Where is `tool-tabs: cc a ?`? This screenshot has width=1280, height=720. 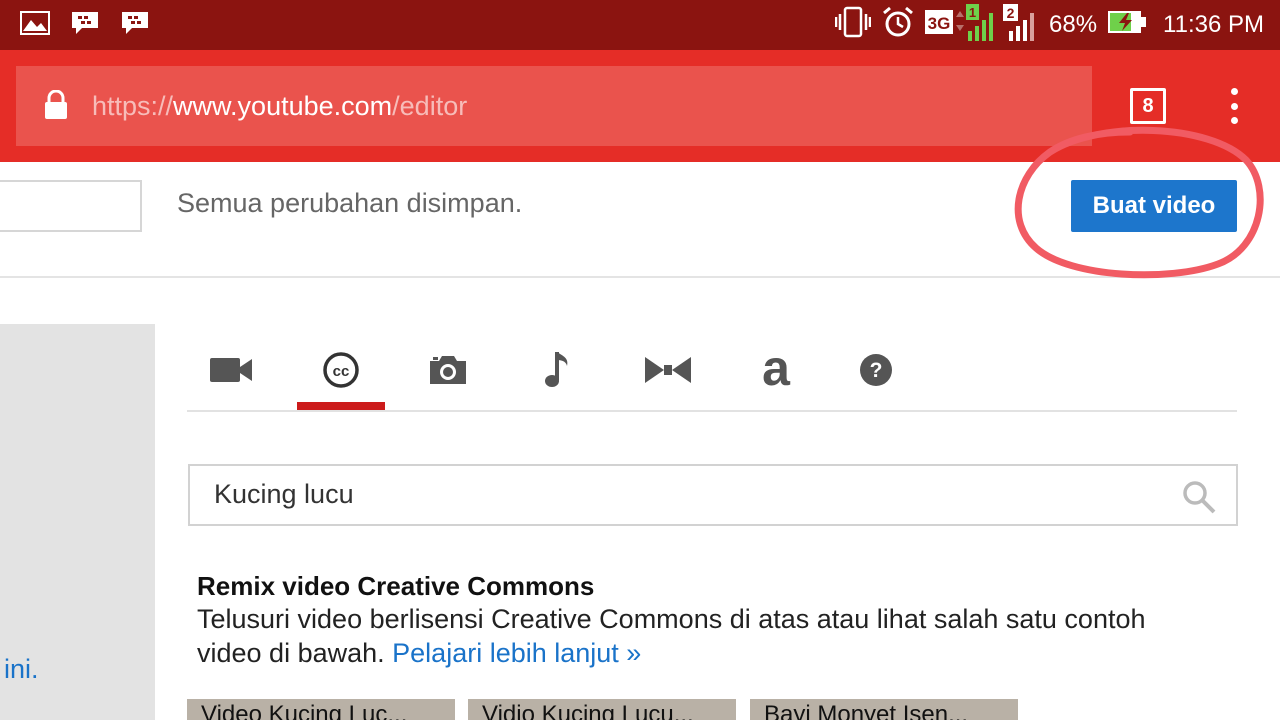 tool-tabs: cc a ? is located at coordinates (712, 371).